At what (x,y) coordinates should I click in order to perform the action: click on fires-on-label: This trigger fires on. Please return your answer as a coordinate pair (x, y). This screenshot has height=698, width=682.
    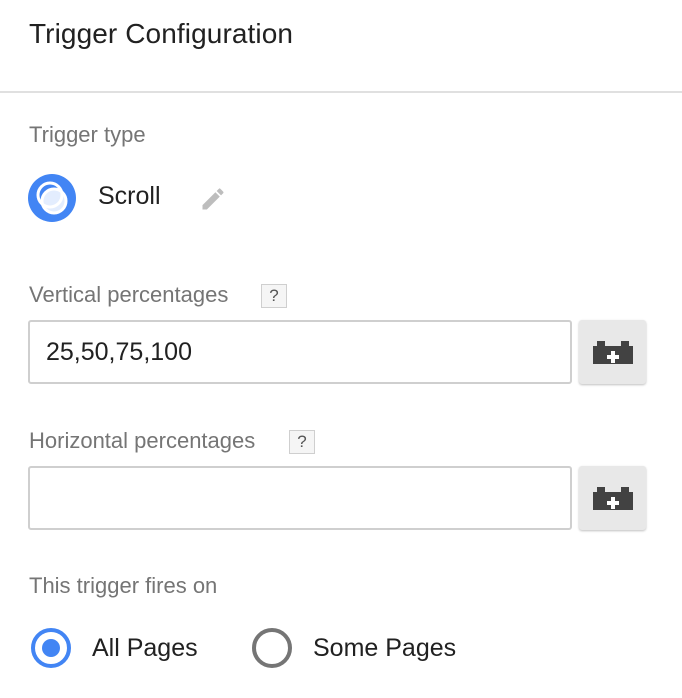
    Looking at the image, I should click on (123, 585).